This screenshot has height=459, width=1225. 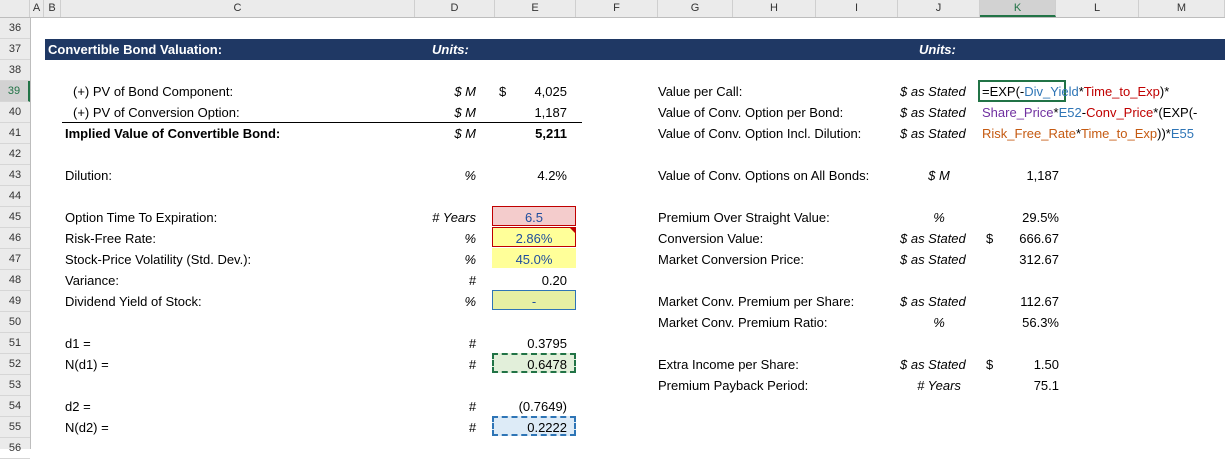 I want to click on left-unit-39: $ M, so click(x=438, y=91).